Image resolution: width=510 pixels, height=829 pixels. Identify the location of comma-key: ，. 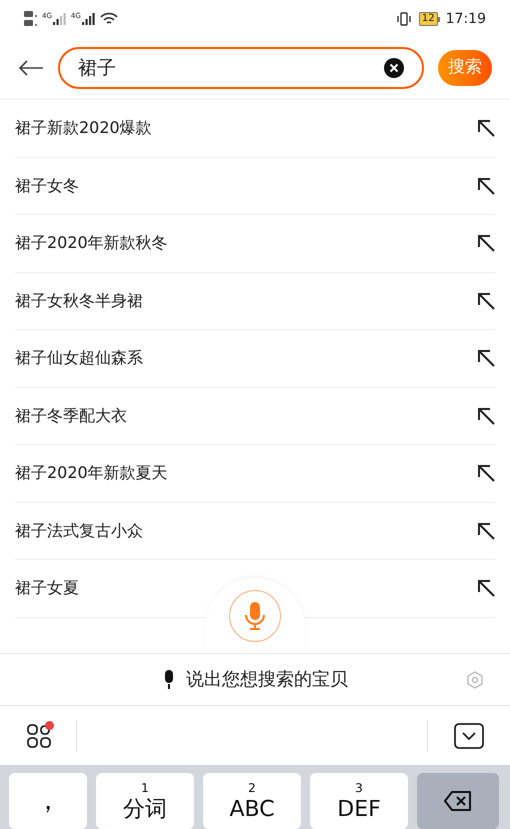
(48, 801).